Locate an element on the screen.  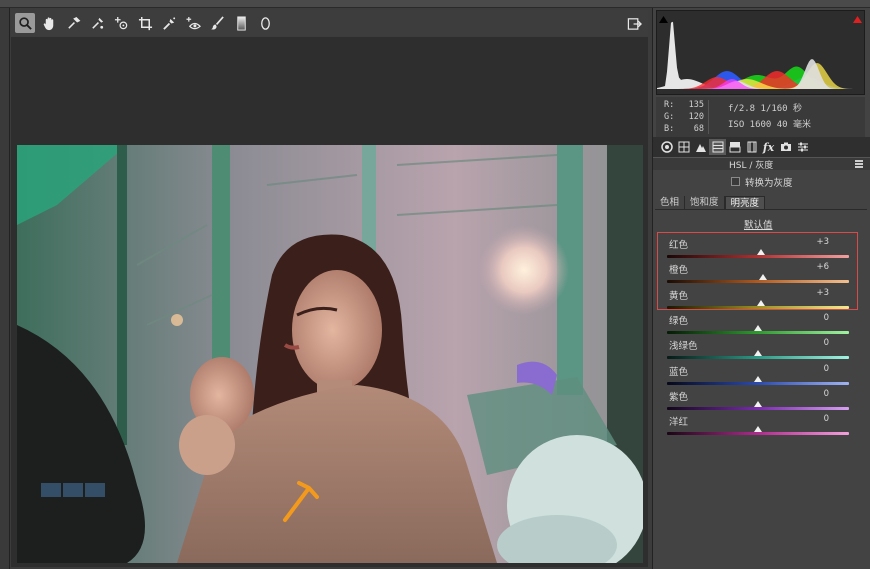
slider-green: 绿色 0 is located at coordinates (759, 325).